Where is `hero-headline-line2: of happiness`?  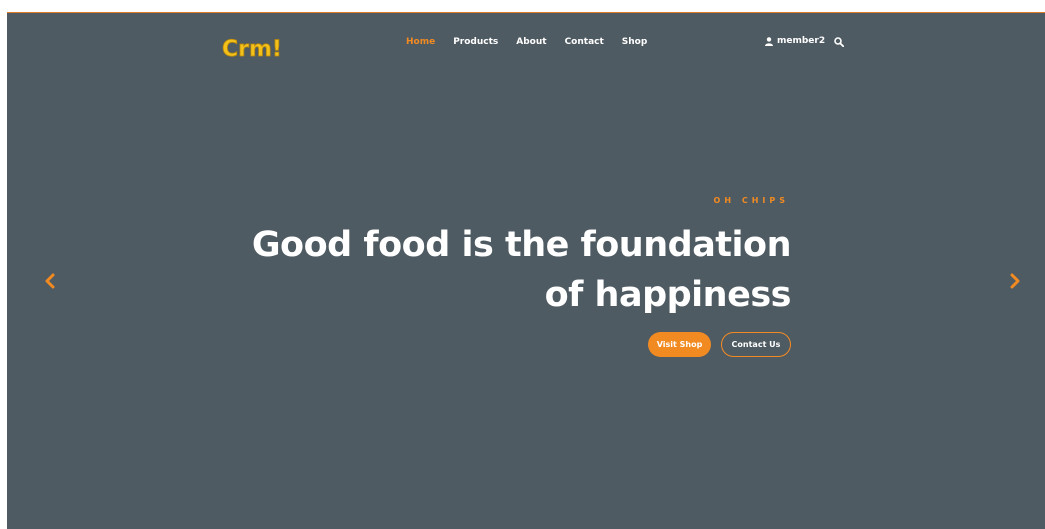 hero-headline-line2: of happiness is located at coordinates (668, 295).